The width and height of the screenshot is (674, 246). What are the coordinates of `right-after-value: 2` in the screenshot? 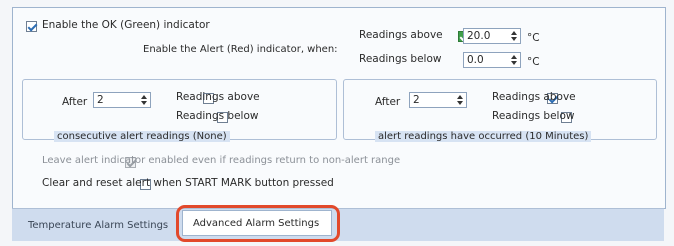 It's located at (416, 100).